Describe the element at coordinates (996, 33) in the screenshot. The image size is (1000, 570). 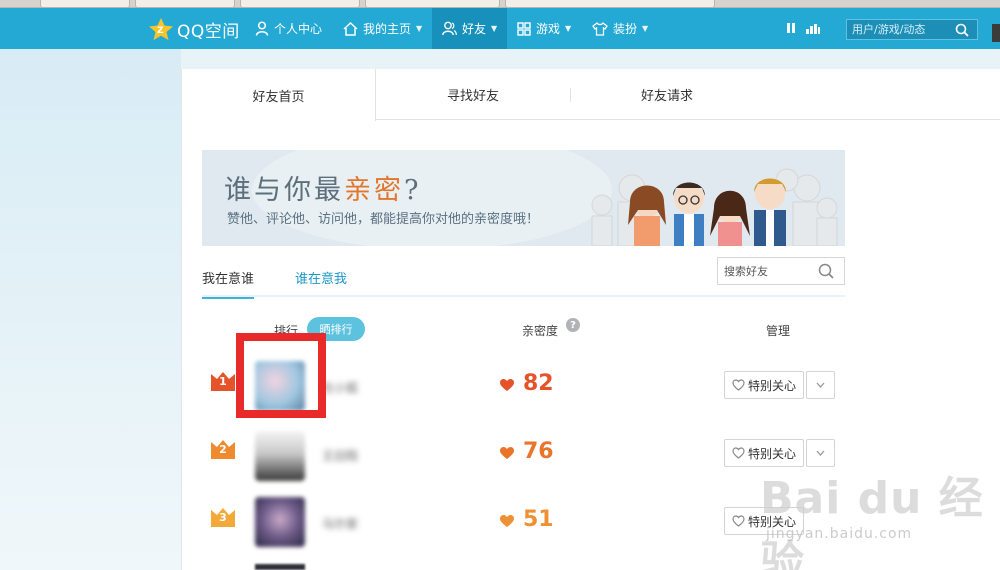
I see `user-avatar` at that location.